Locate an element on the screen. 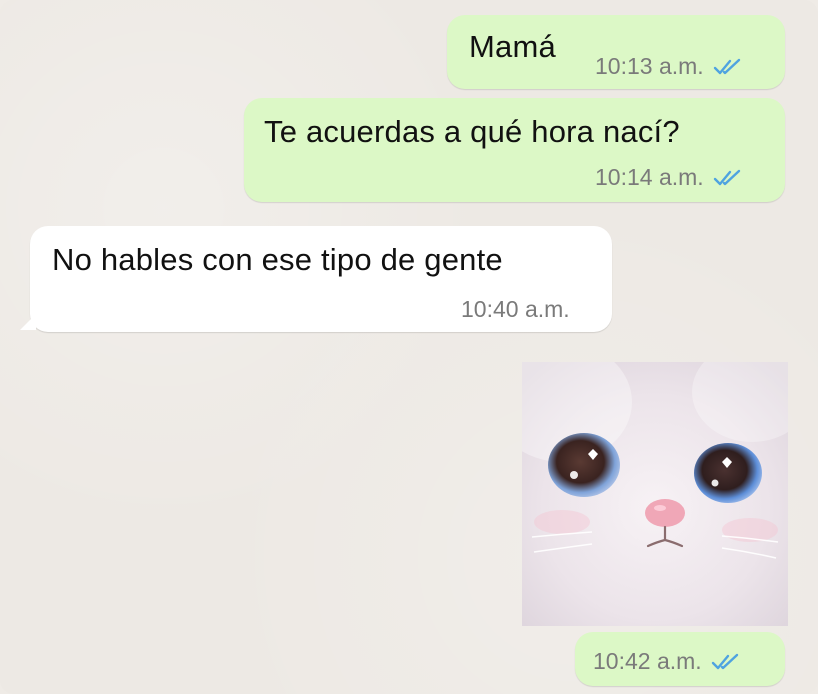 The width and height of the screenshot is (818, 694). message-time: 10:40 a.m. is located at coordinates (515, 309).